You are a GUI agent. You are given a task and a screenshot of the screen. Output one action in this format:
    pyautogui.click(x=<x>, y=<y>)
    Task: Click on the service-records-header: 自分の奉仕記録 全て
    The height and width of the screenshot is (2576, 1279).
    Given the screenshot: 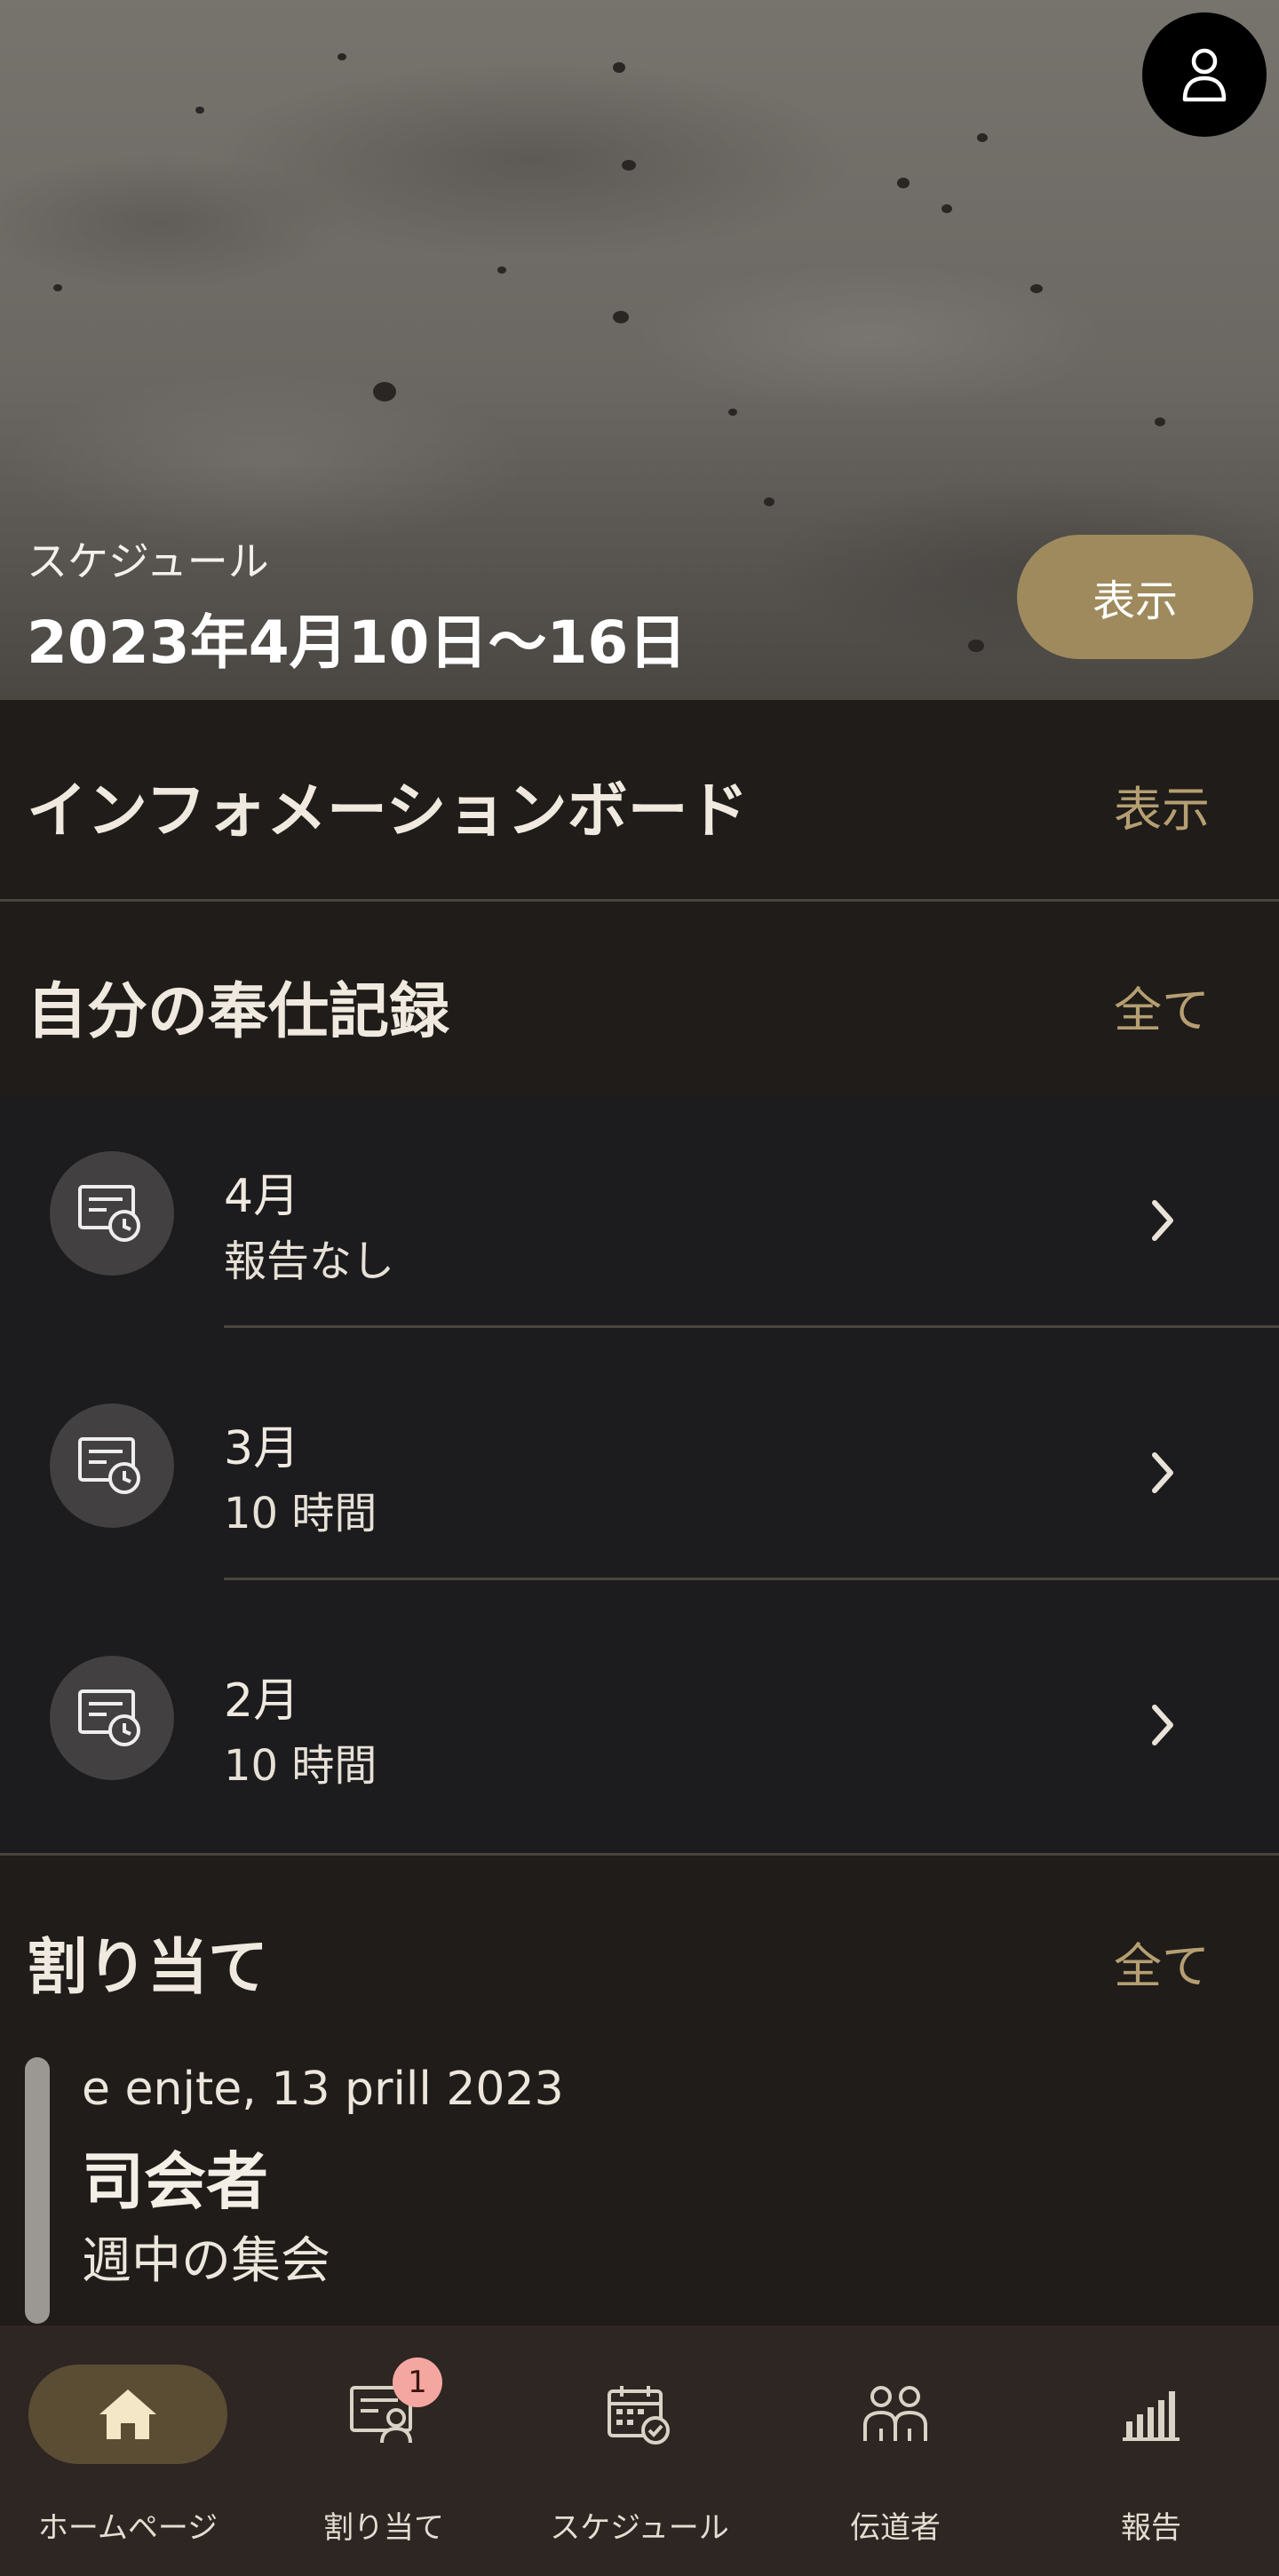 What is the action you would take?
    pyautogui.click(x=639, y=1005)
    